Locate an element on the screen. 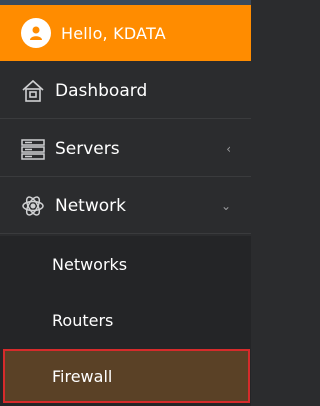 This screenshot has height=406, width=320. dashboard-label: Dashboard is located at coordinates (101, 90).